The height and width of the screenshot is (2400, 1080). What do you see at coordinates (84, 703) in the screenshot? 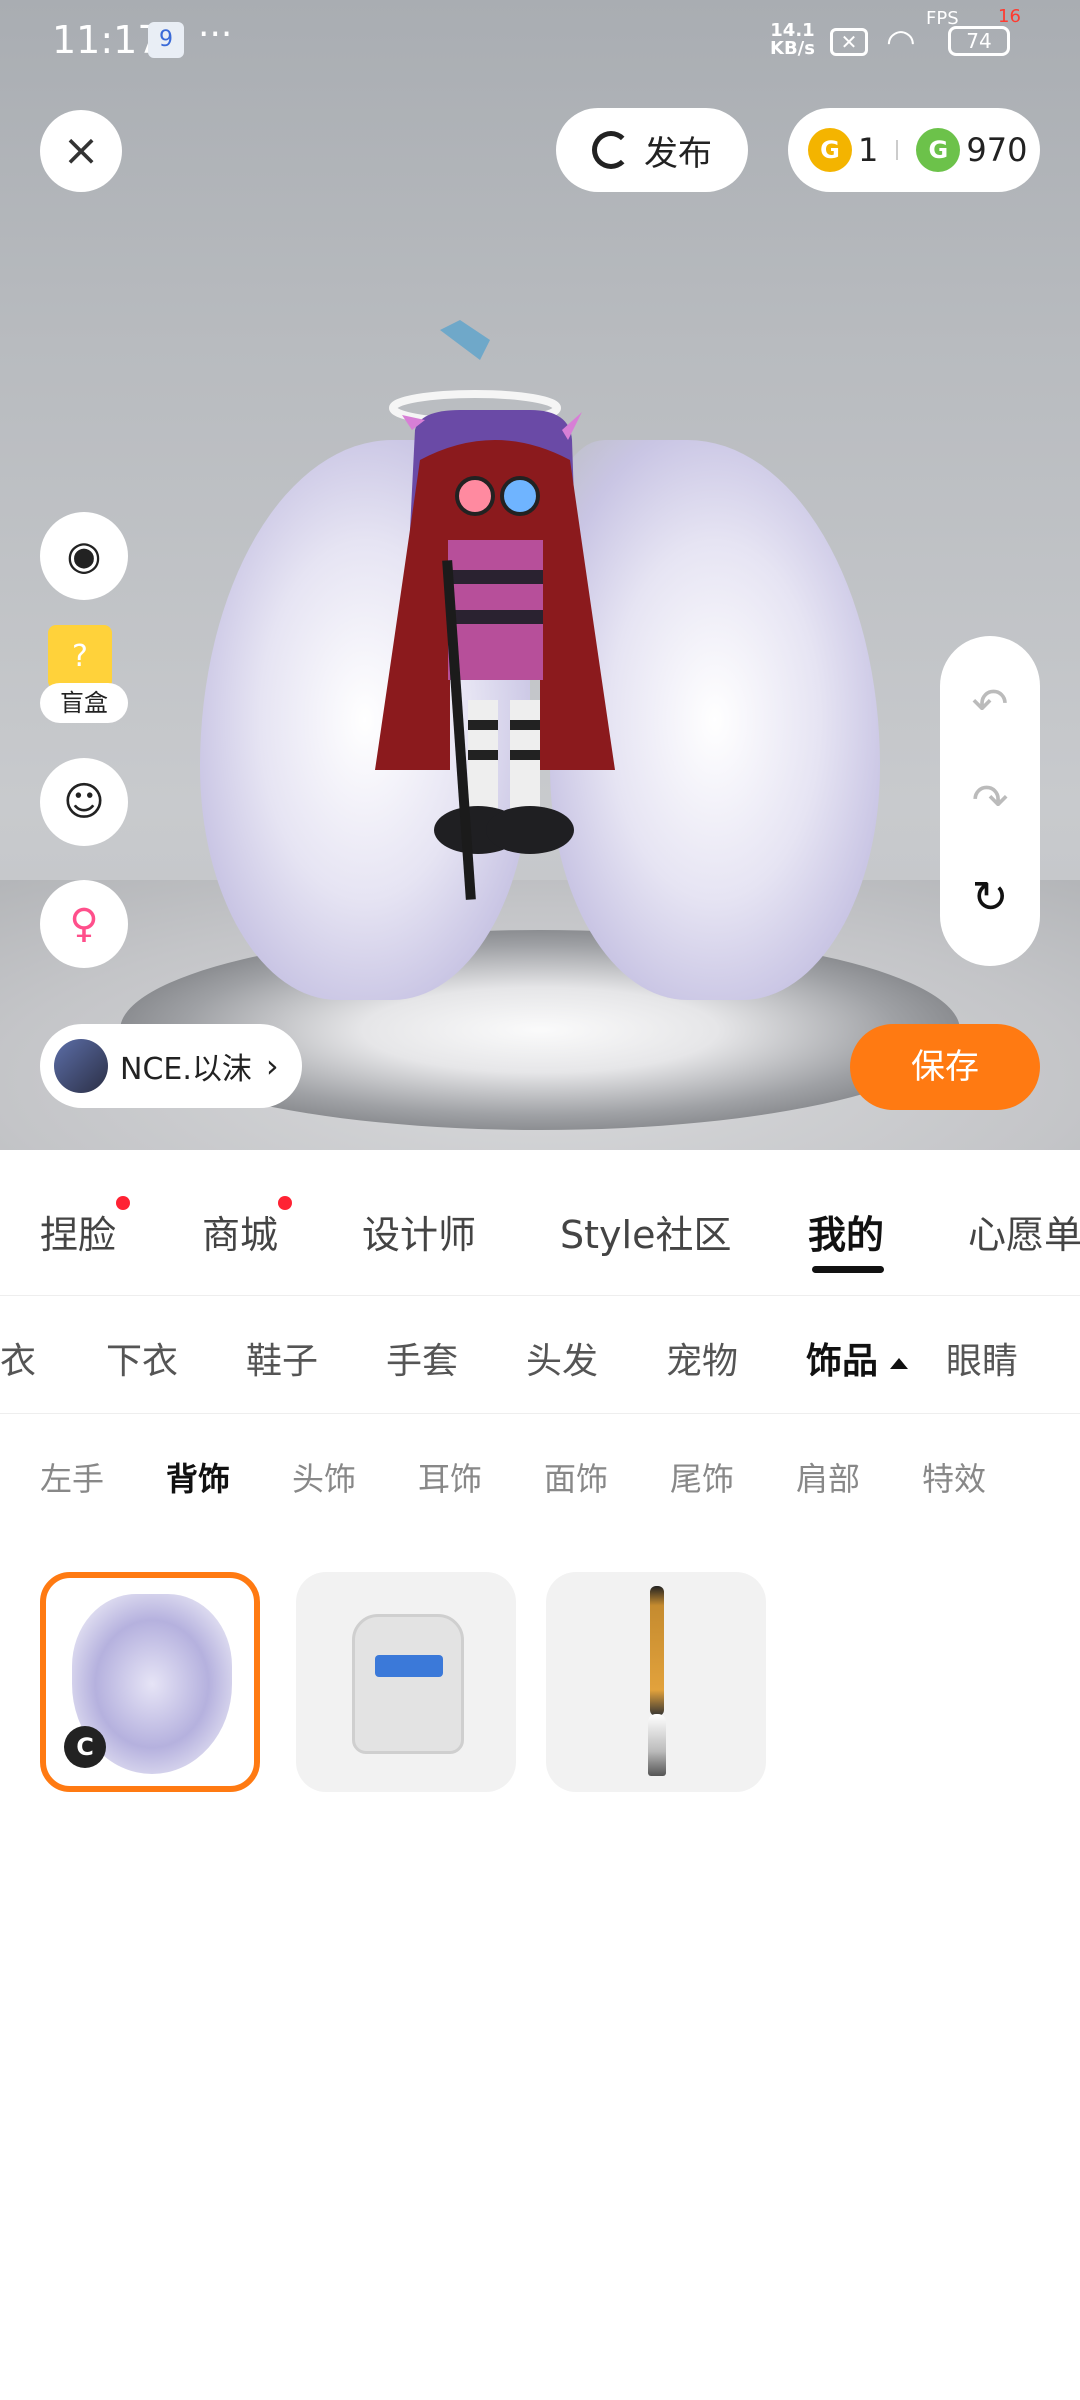
I see `blind-box-label: 盲盒` at bounding box center [84, 703].